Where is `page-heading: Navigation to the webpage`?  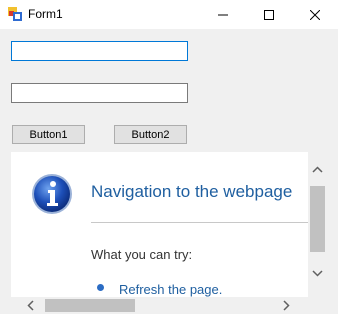
page-heading: Navigation to the webpage is located at coordinates (192, 191).